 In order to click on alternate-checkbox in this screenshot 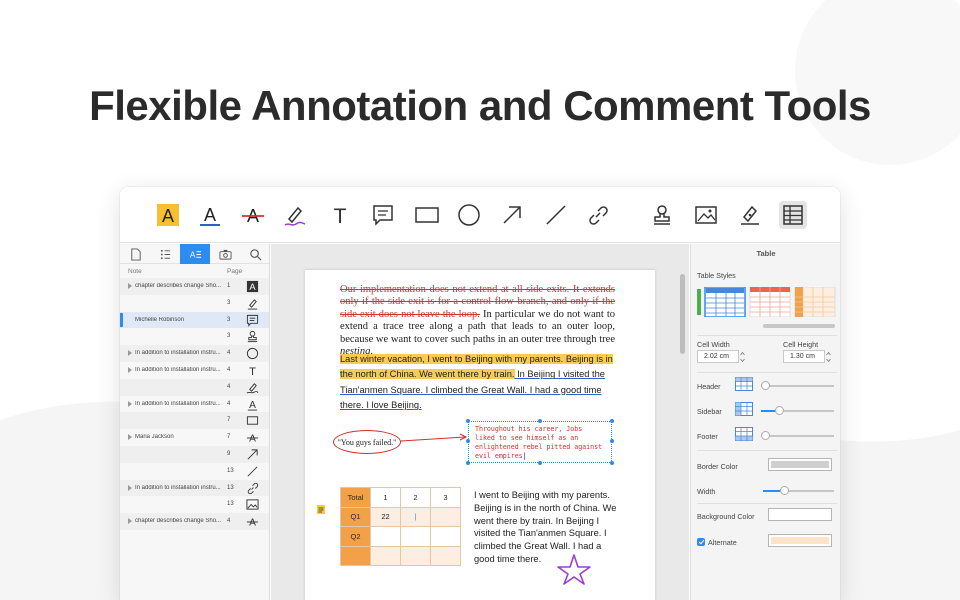, I will do `click(701, 542)`.